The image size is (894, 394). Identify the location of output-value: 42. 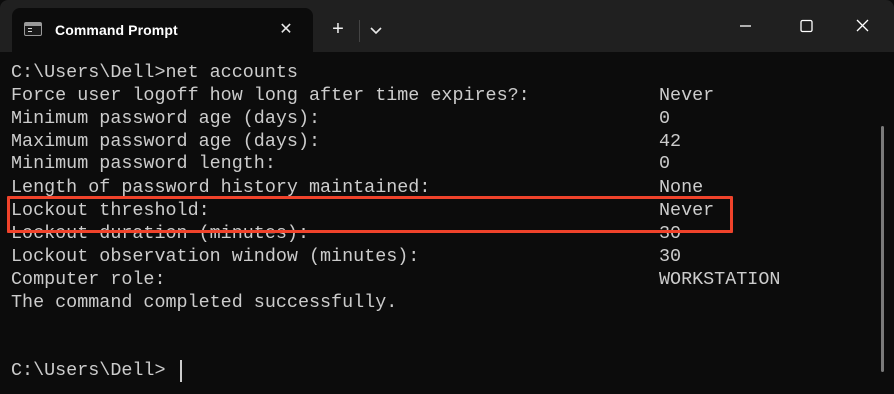
(670, 141).